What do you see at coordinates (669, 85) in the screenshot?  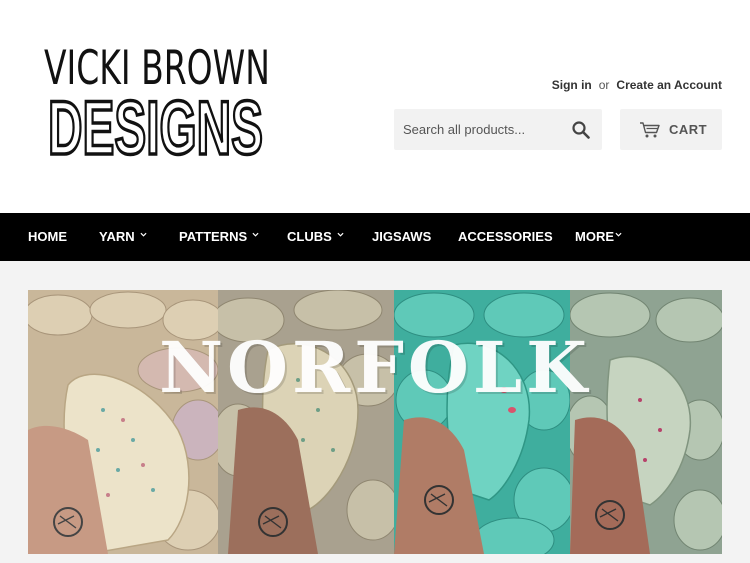 I see `create-account-link: Create an Account` at bounding box center [669, 85].